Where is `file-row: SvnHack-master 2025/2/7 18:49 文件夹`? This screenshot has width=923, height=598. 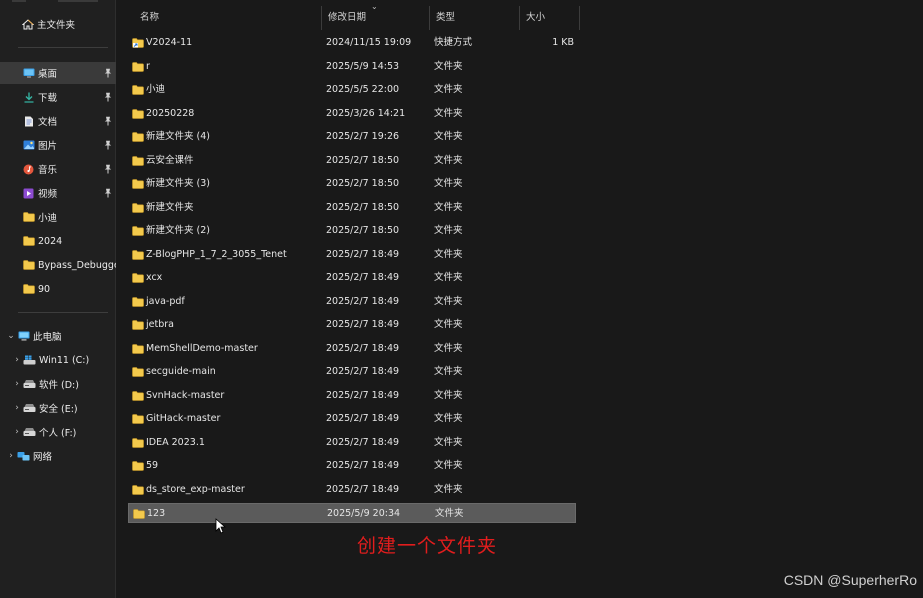
file-row: SvnHack-master 2025/2/7 18:49 文件夹 is located at coordinates (352, 396).